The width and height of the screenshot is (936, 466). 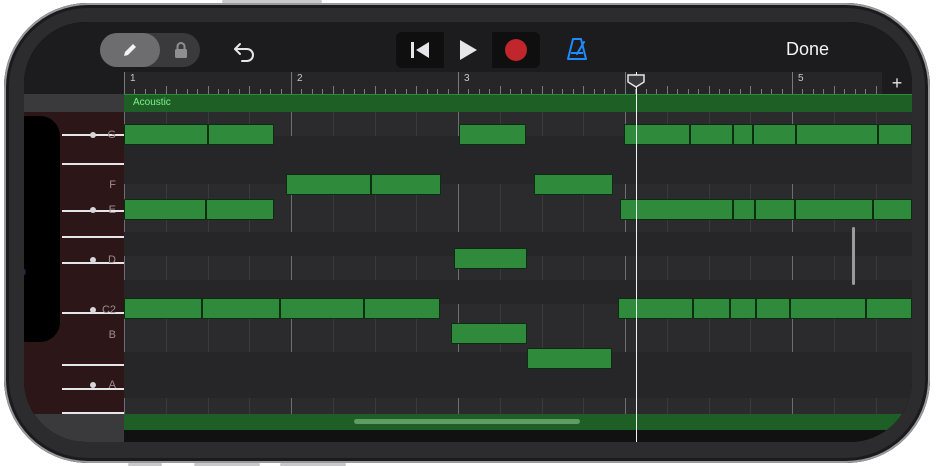 I want to click on transport-controls, so click(x=468, y=50).